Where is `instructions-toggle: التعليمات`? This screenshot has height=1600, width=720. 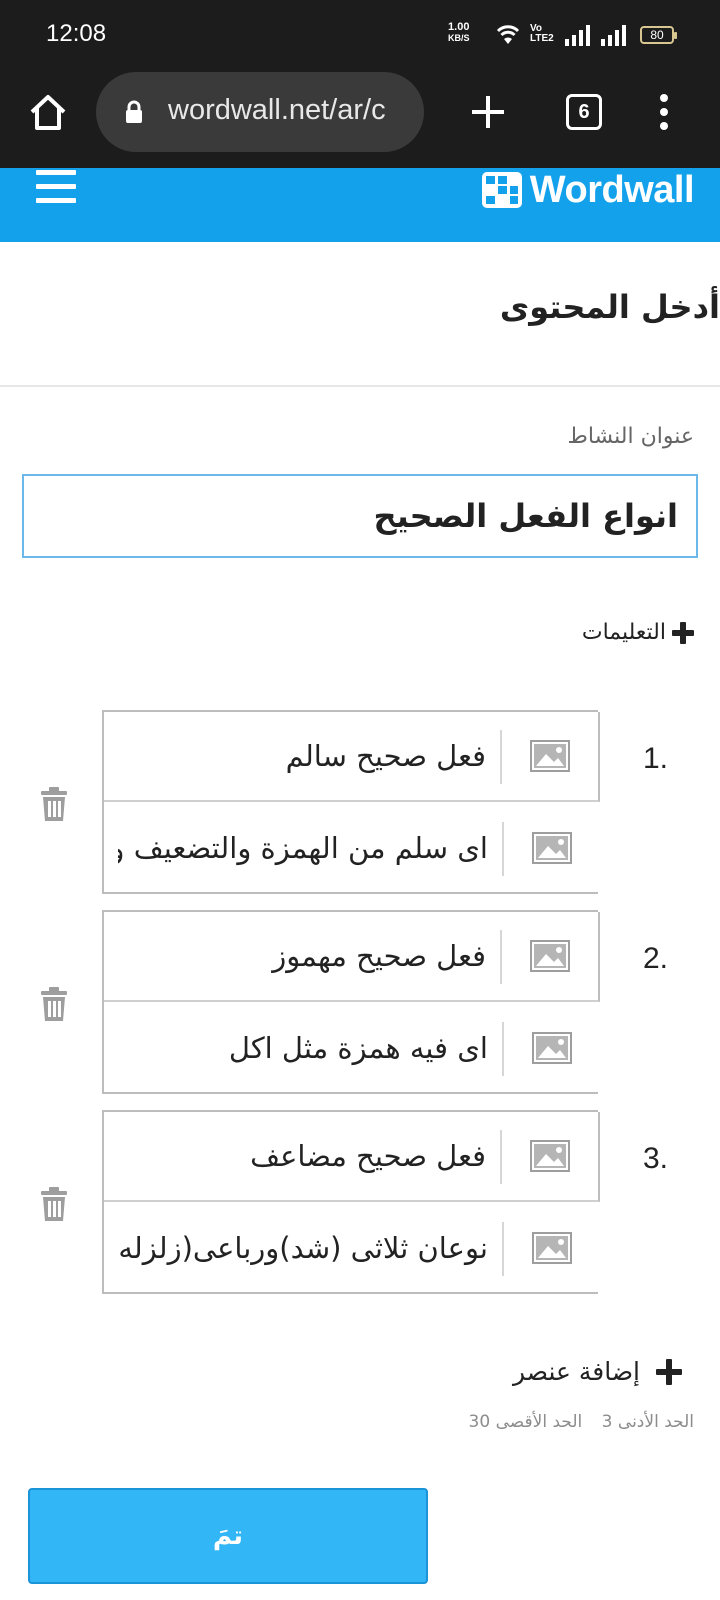
instructions-toggle: التعليمات is located at coordinates (638, 632).